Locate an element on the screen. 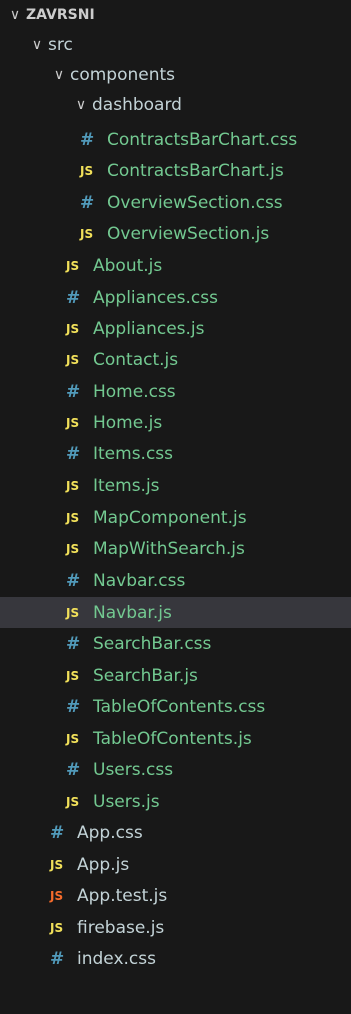  file-row: # index.css is located at coordinates (175, 959).